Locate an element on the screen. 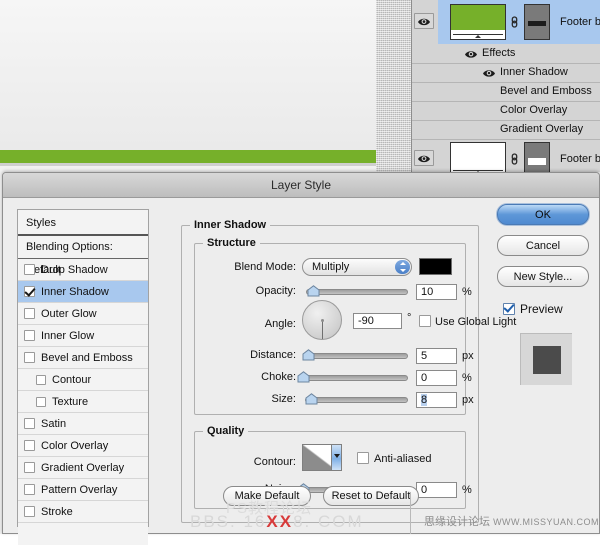  size-slider-track is located at coordinates (356, 400).